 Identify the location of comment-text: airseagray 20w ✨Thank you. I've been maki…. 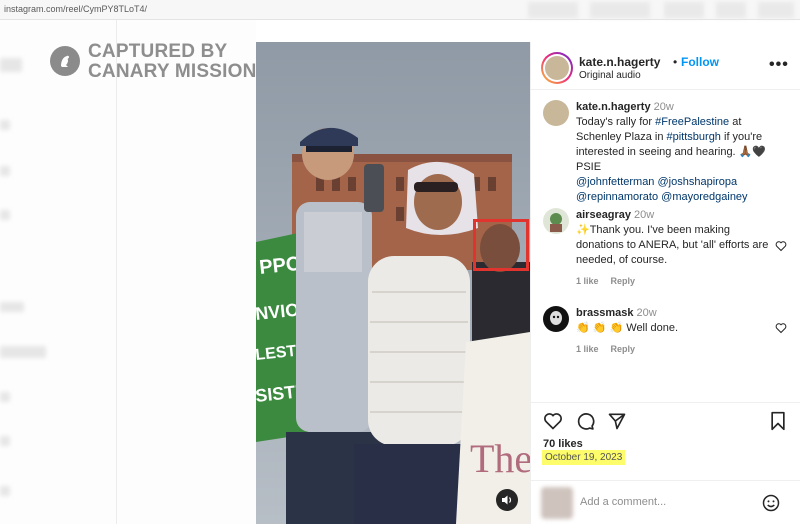
(676, 238).